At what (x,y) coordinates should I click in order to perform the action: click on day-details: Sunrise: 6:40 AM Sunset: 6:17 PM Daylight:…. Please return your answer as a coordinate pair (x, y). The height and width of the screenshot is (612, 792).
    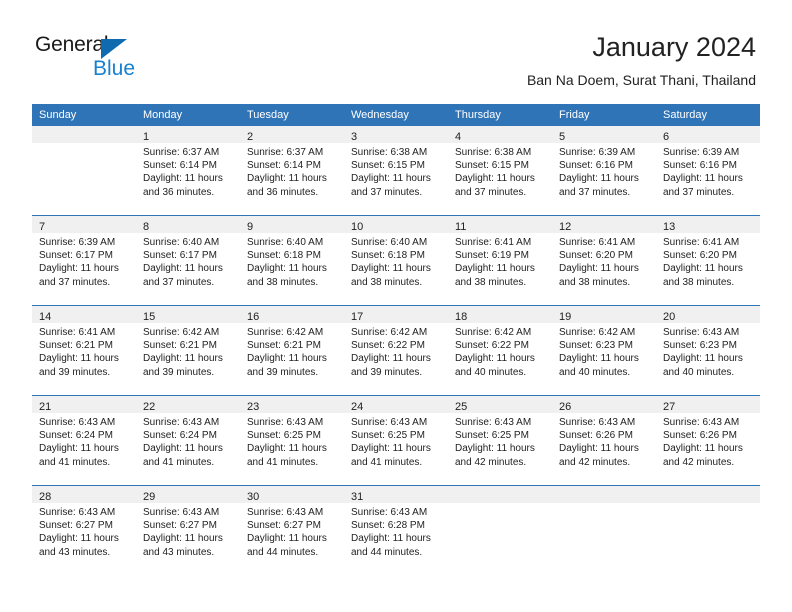
    Looking at the image, I should click on (188, 261).